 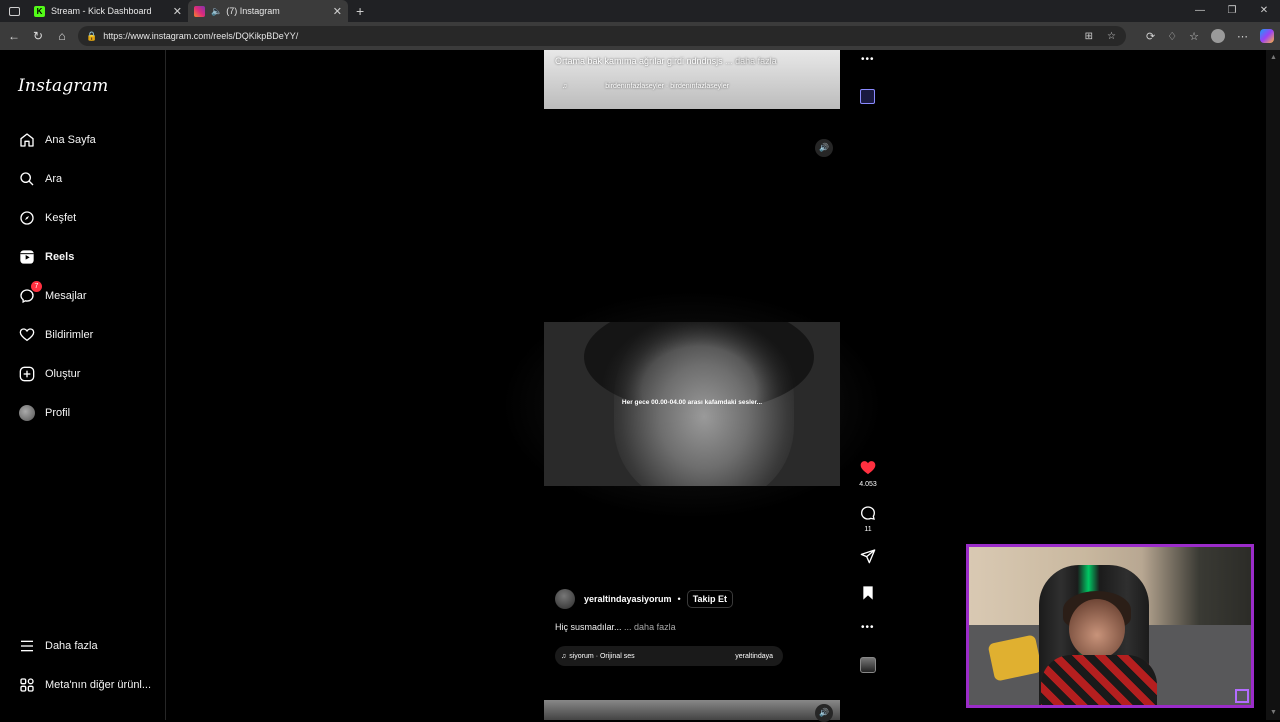 I want to click on sidebar-item-home: Ana Sayfa, so click(x=57, y=140).